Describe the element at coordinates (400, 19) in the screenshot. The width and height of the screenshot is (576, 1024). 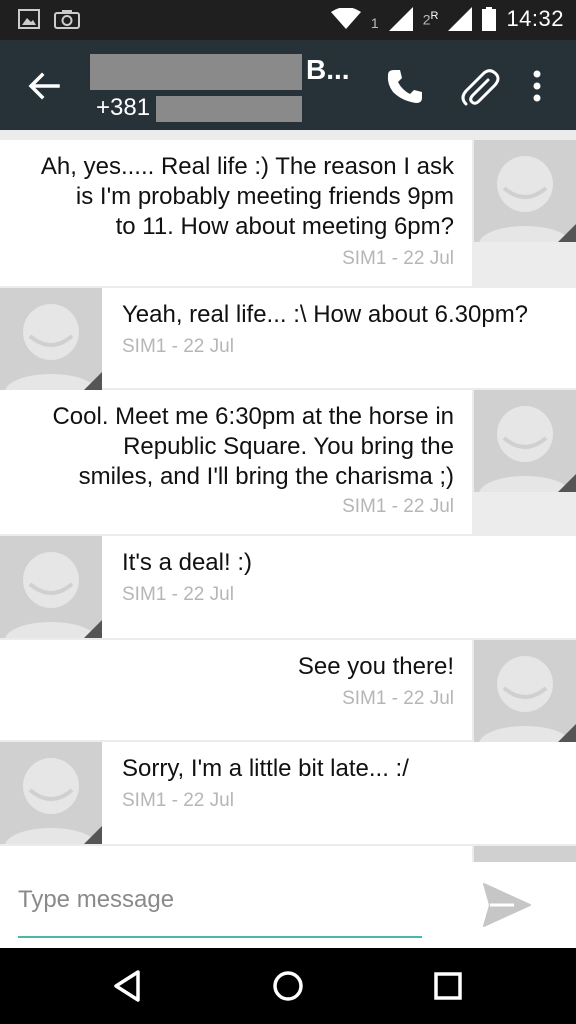
I see `signal-icon` at that location.